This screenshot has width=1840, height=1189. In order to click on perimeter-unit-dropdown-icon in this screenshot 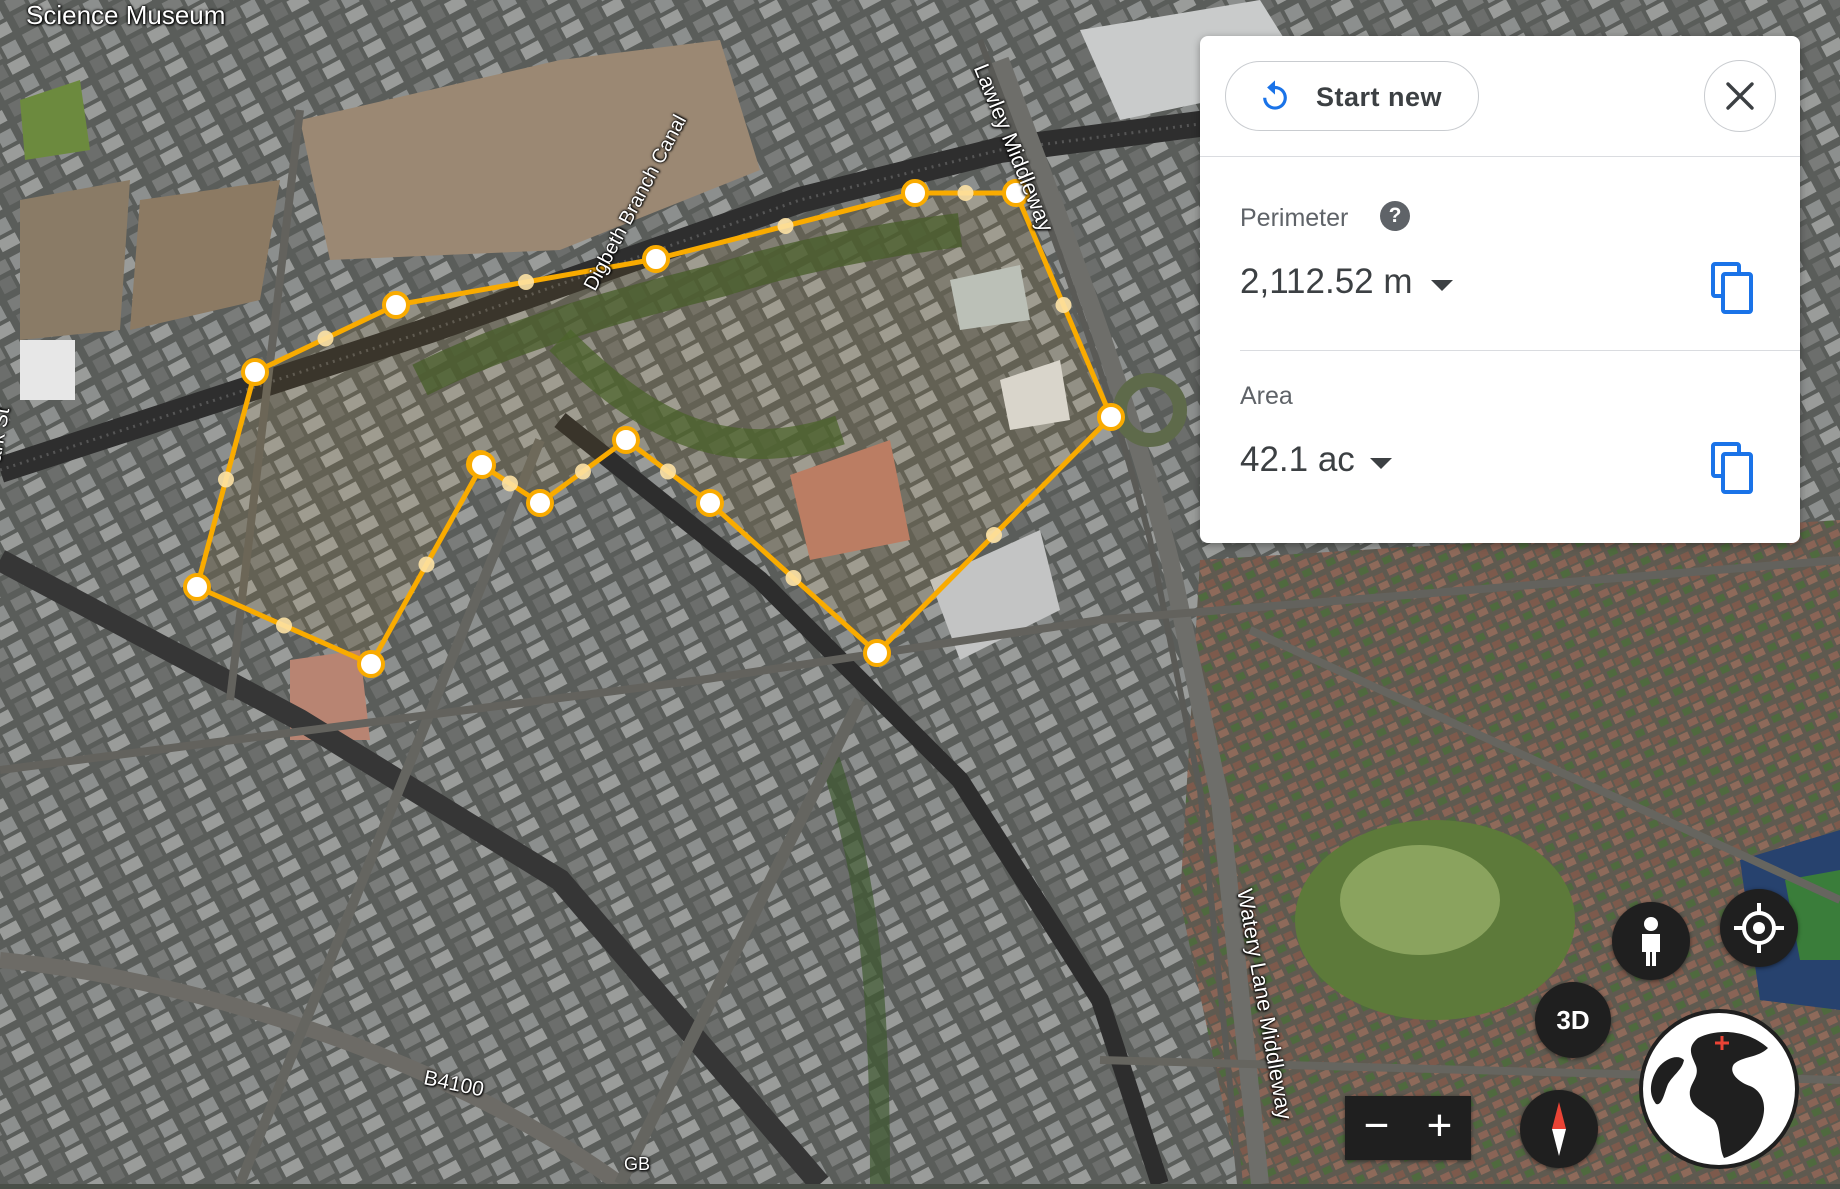, I will do `click(1442, 286)`.